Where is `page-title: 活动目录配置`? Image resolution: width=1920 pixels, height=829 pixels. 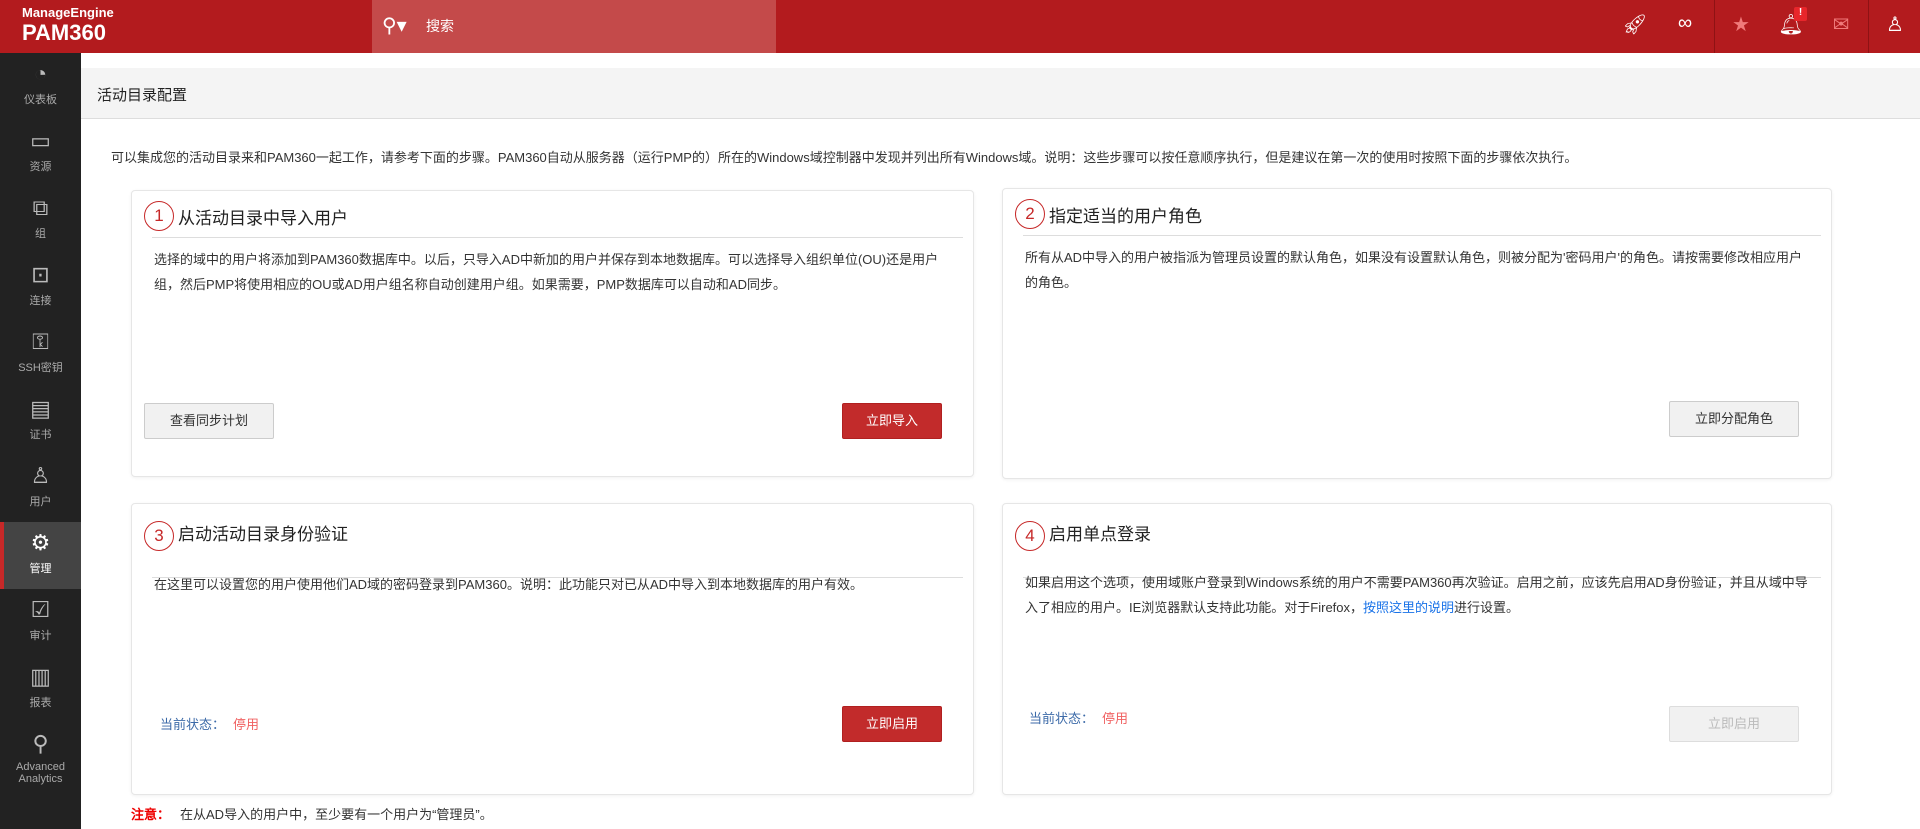 page-title: 活动目录配置 is located at coordinates (142, 95).